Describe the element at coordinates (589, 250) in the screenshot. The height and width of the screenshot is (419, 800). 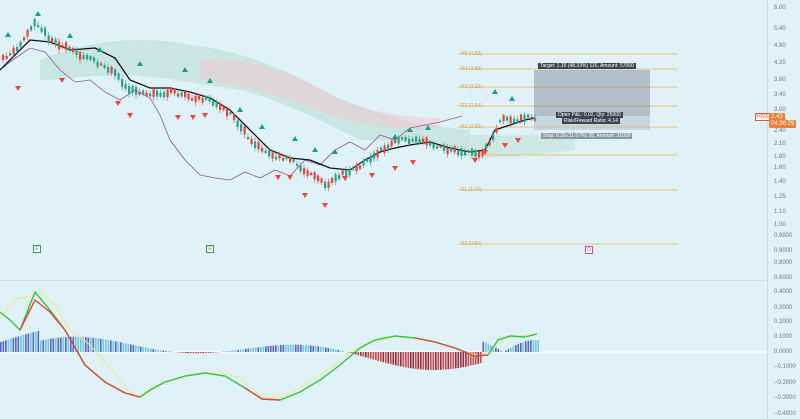
I see `dividend-marker: D` at that location.